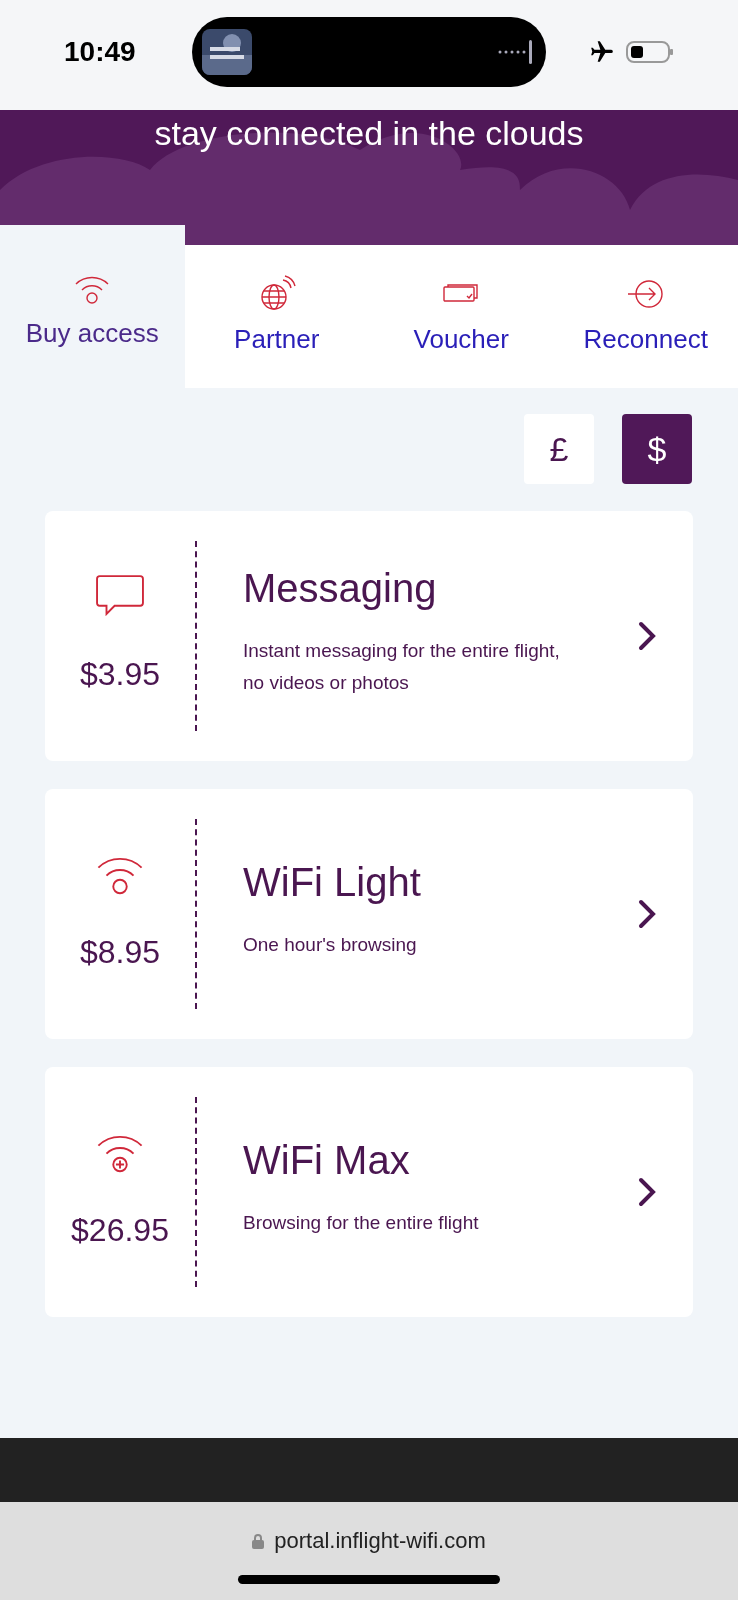 The width and height of the screenshot is (738, 1600). What do you see at coordinates (380, 1540) in the screenshot?
I see `url-text: portal.inflight-wifi.com` at bounding box center [380, 1540].